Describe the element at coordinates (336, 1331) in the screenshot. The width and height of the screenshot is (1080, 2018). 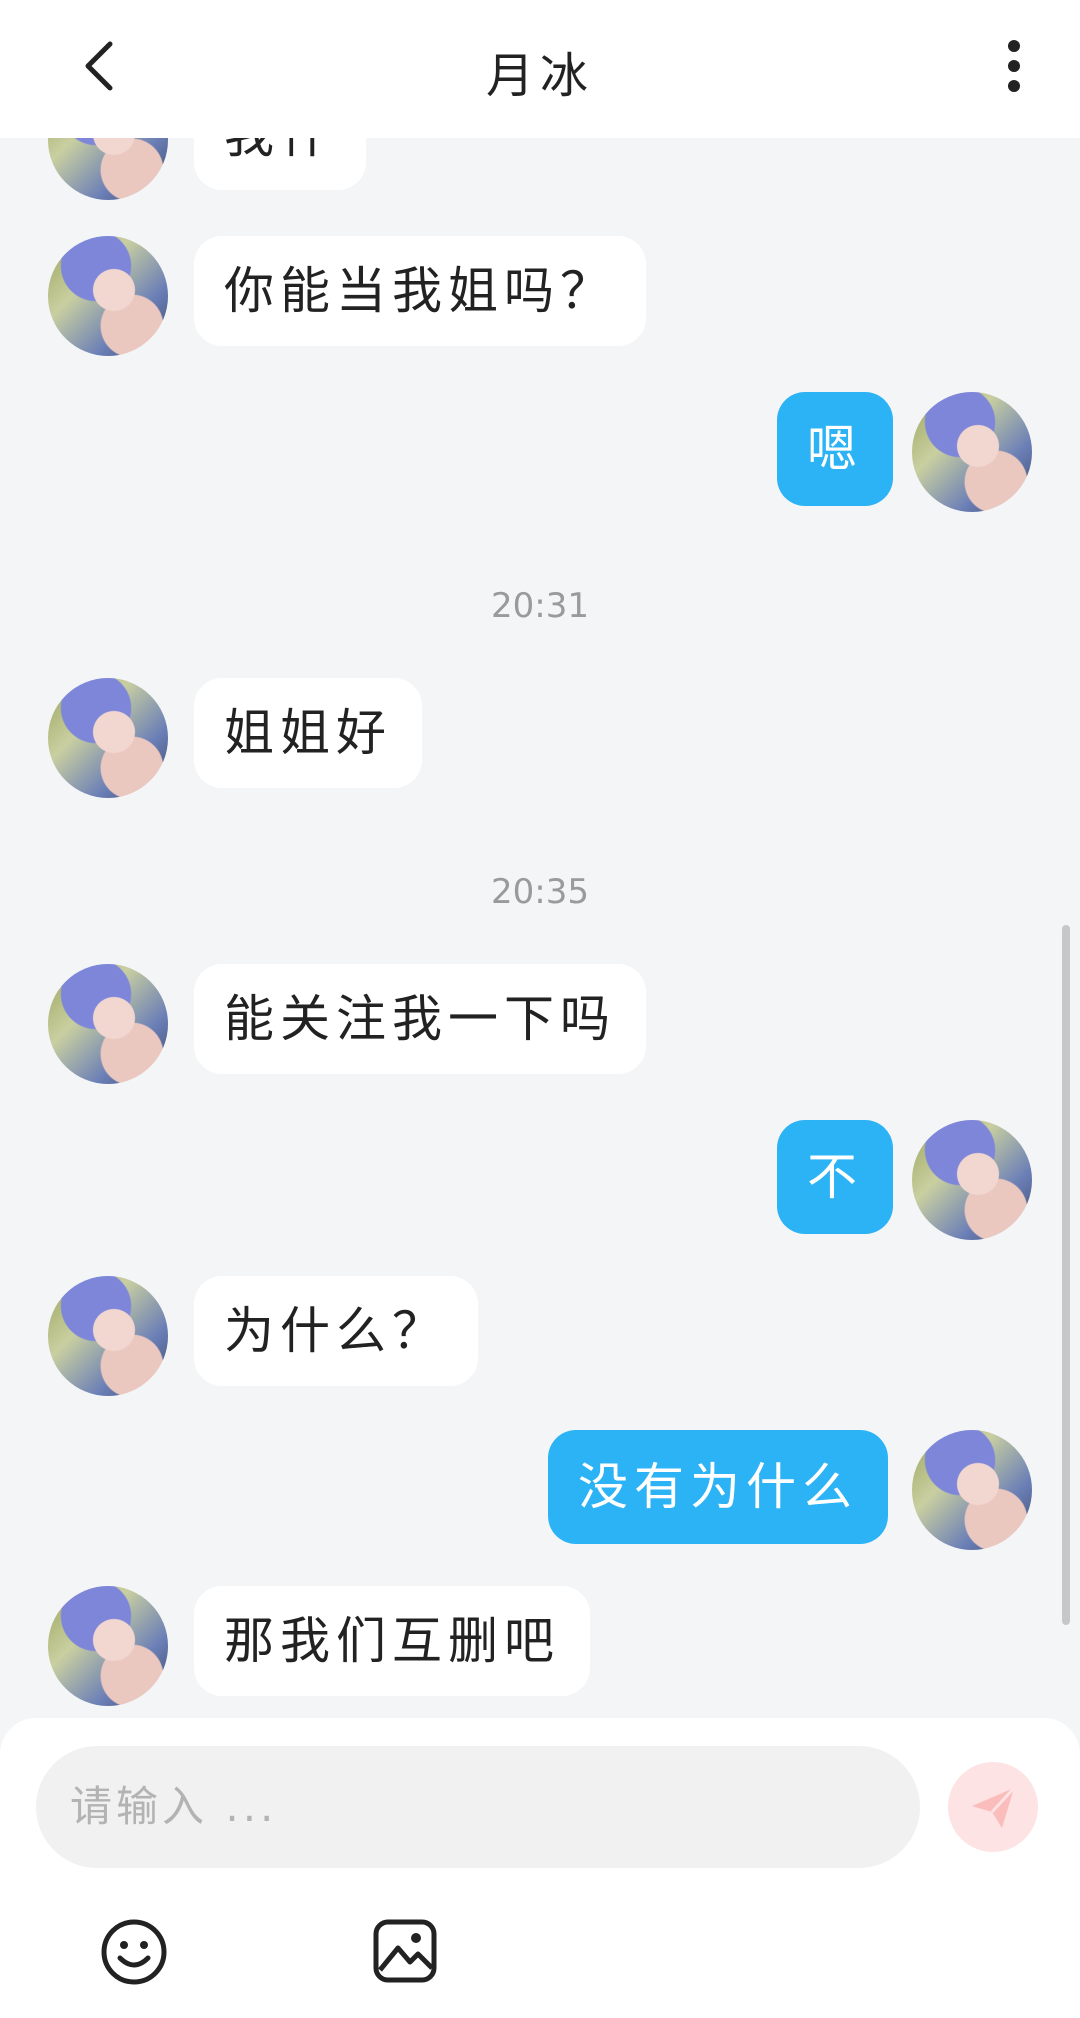
I see `incoming-message: 为什么？` at that location.